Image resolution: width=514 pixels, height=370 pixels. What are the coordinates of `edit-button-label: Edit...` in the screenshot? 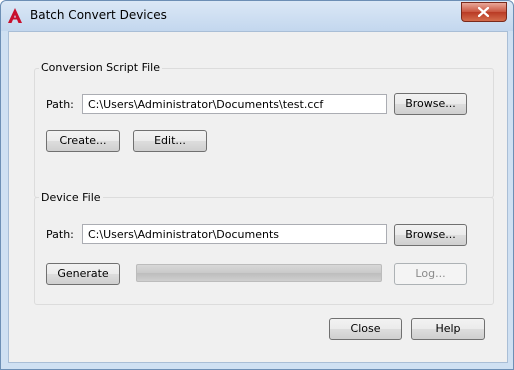 It's located at (170, 140).